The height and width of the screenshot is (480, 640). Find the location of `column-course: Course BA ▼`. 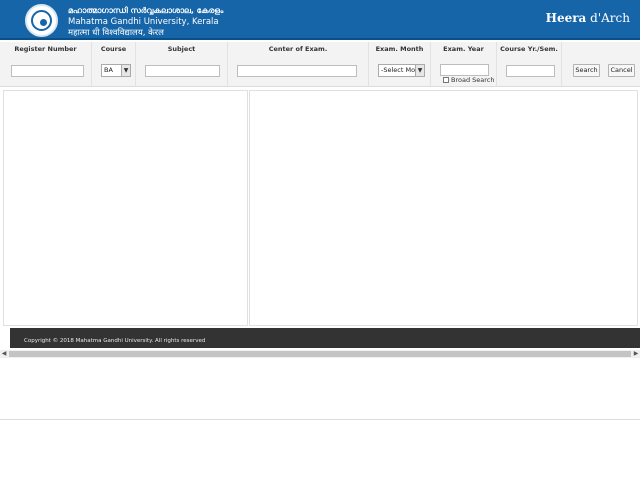

column-course: Course BA ▼ is located at coordinates (114, 64).